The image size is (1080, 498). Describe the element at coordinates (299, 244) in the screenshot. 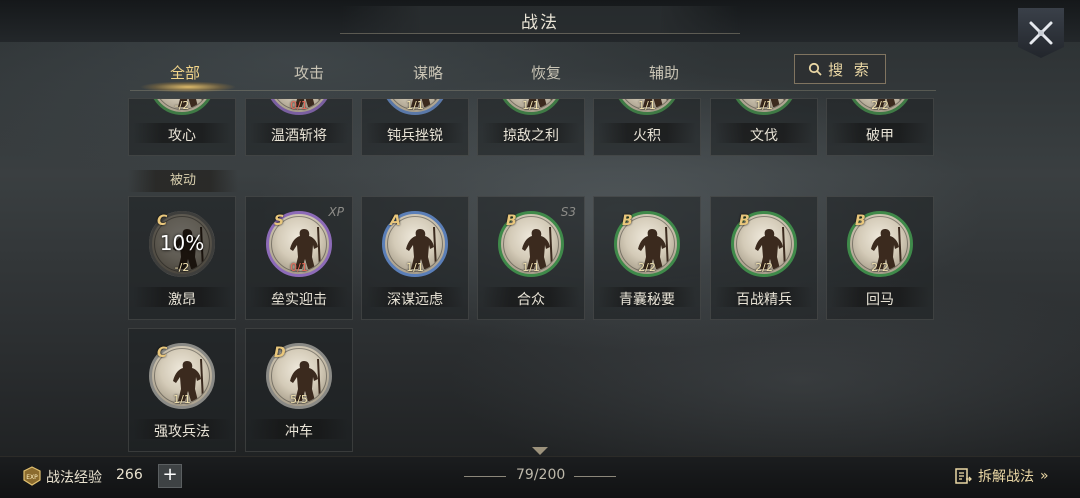

I see `tactic-medal: S 0/1` at that location.